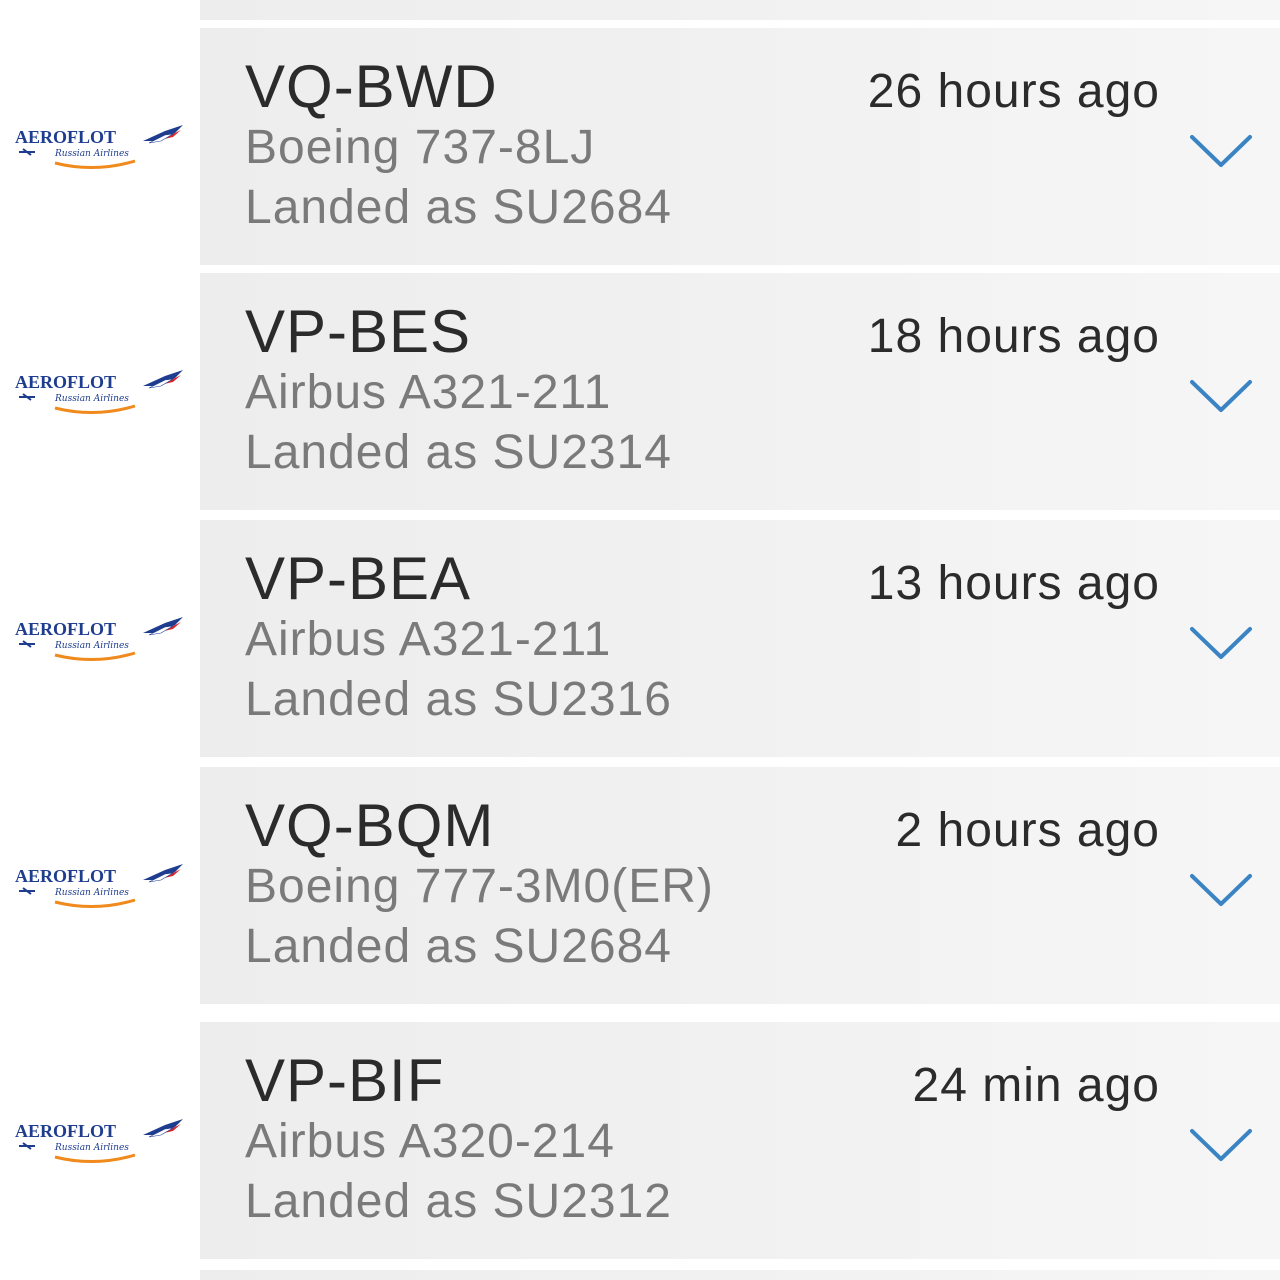  I want to click on aircraft-type: Boeing 737-8LJ, so click(420, 147).